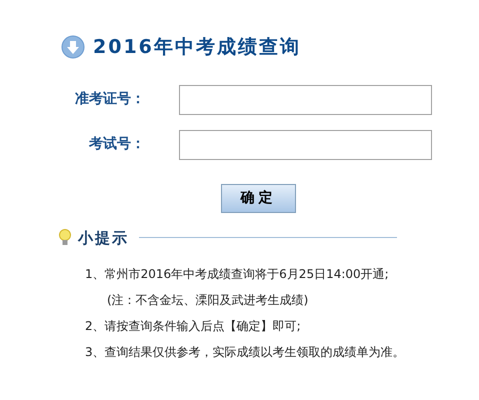  I want to click on field-label: 准考证号：, so click(109, 99).